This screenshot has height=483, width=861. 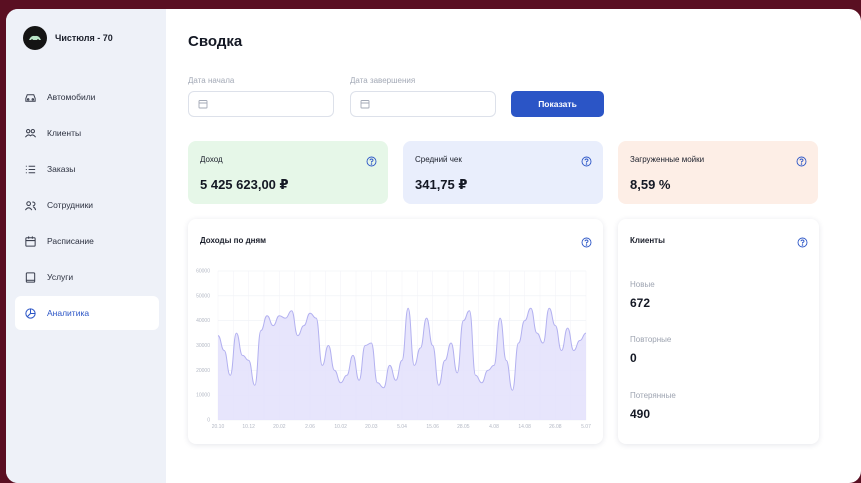 What do you see at coordinates (371, 427) in the screenshot?
I see `x-tick-label: 20.03` at bounding box center [371, 427].